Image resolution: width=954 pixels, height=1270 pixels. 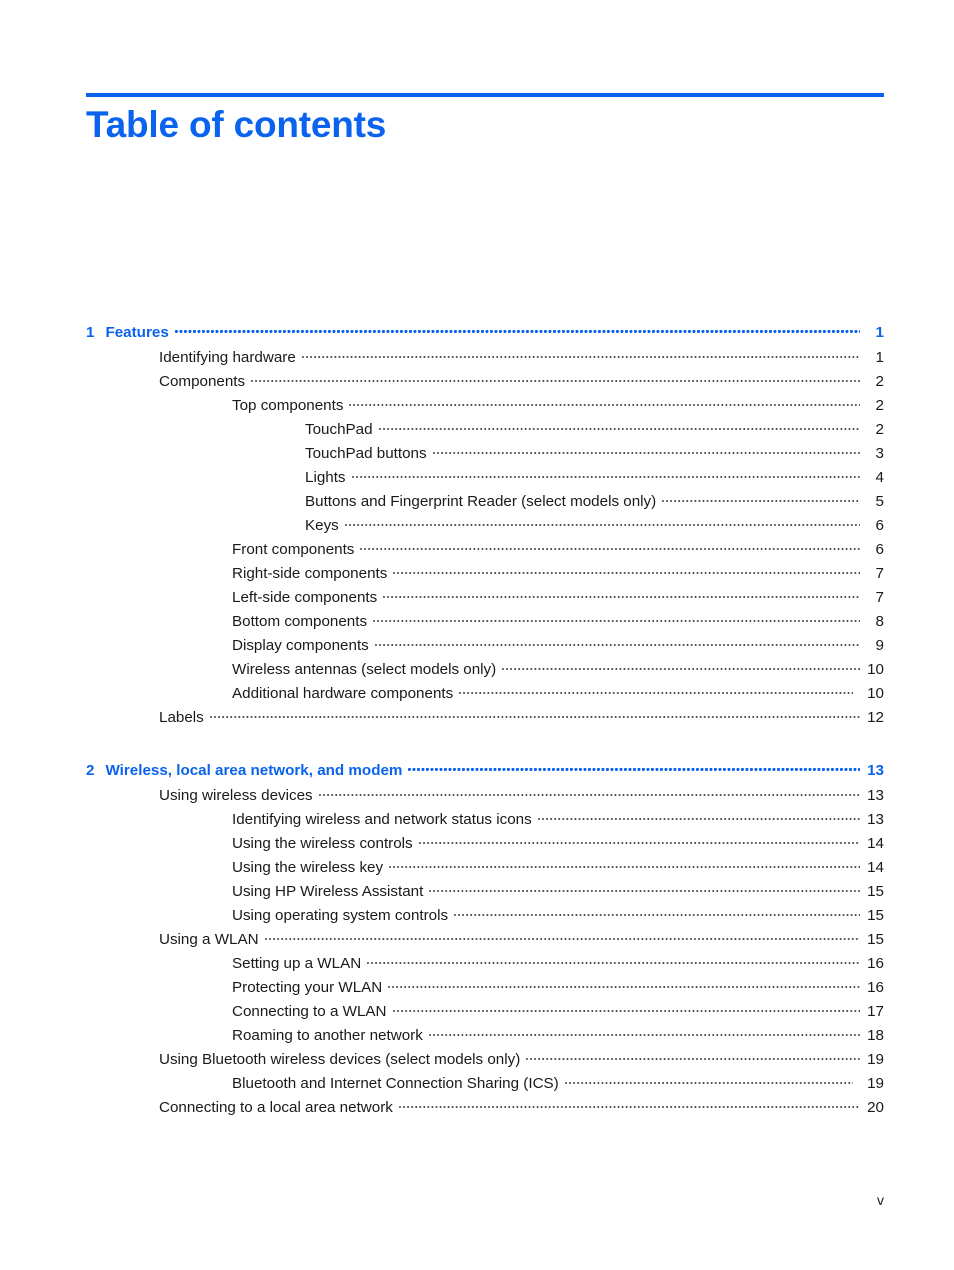 What do you see at coordinates (310, 574) in the screenshot?
I see `toc-entry-label: Right-side components` at bounding box center [310, 574].